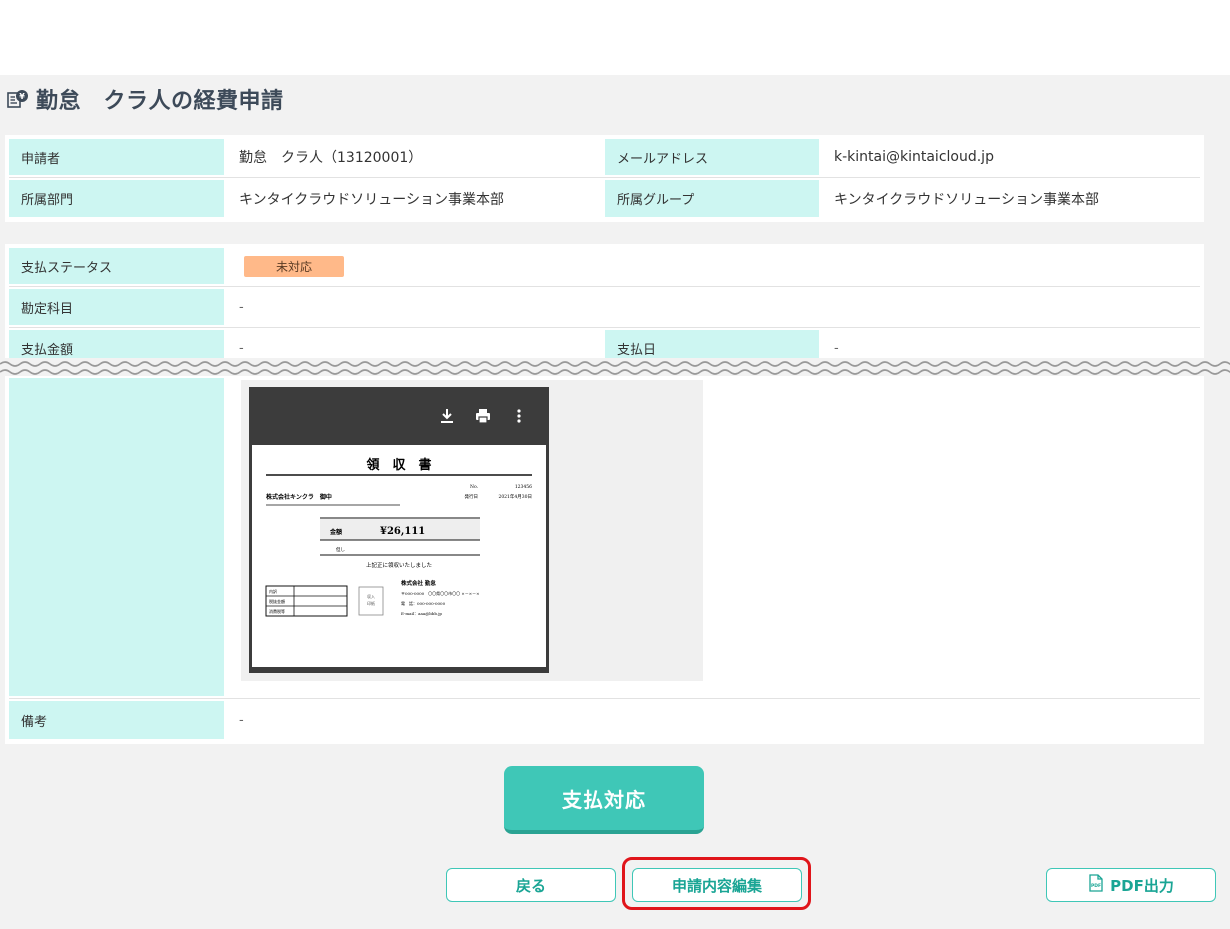  Describe the element at coordinates (277, 601) in the screenshot. I see `breakdown-row-2: 税抜金額` at that location.